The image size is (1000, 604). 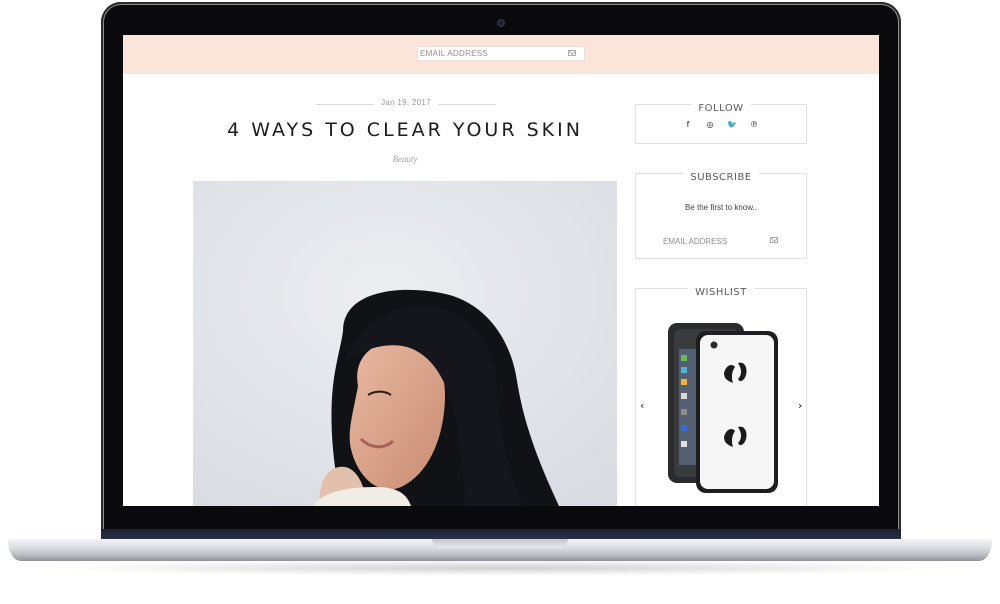 What do you see at coordinates (721, 292) in the screenshot?
I see `wishlist-title: WISHLIST` at bounding box center [721, 292].